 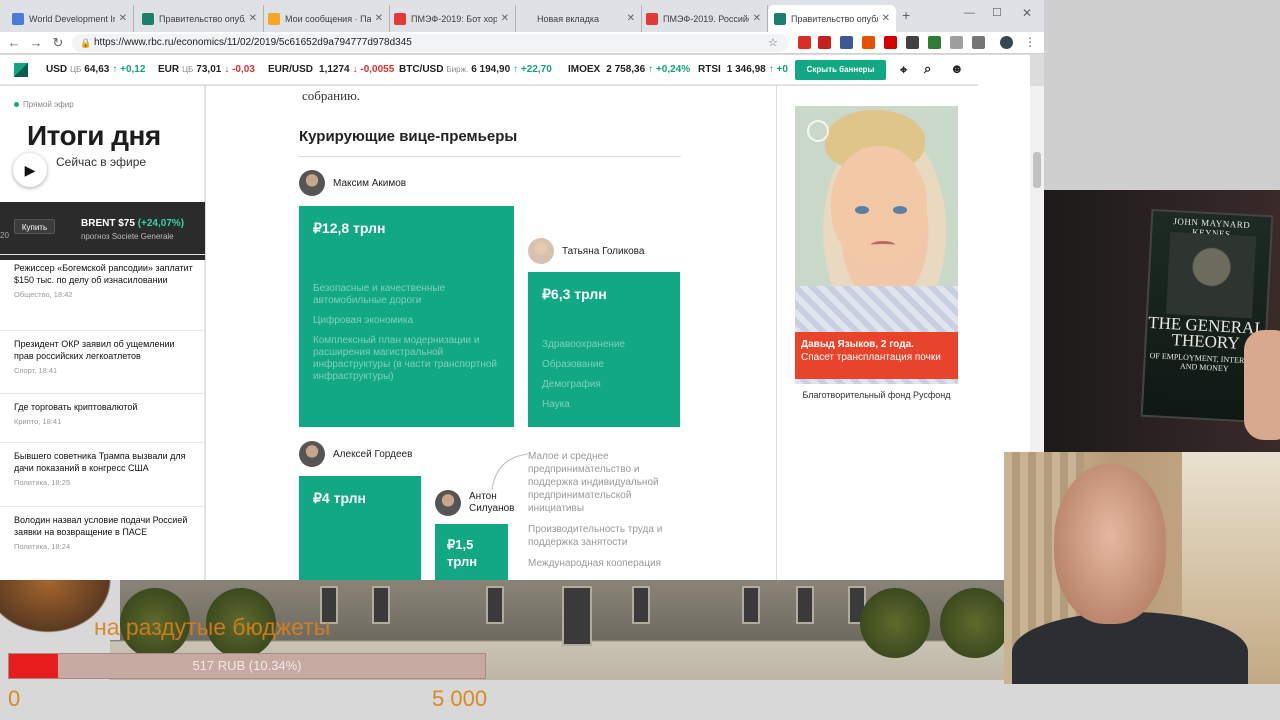 I want to click on window-minimize-button: —, so click(x=969, y=13).